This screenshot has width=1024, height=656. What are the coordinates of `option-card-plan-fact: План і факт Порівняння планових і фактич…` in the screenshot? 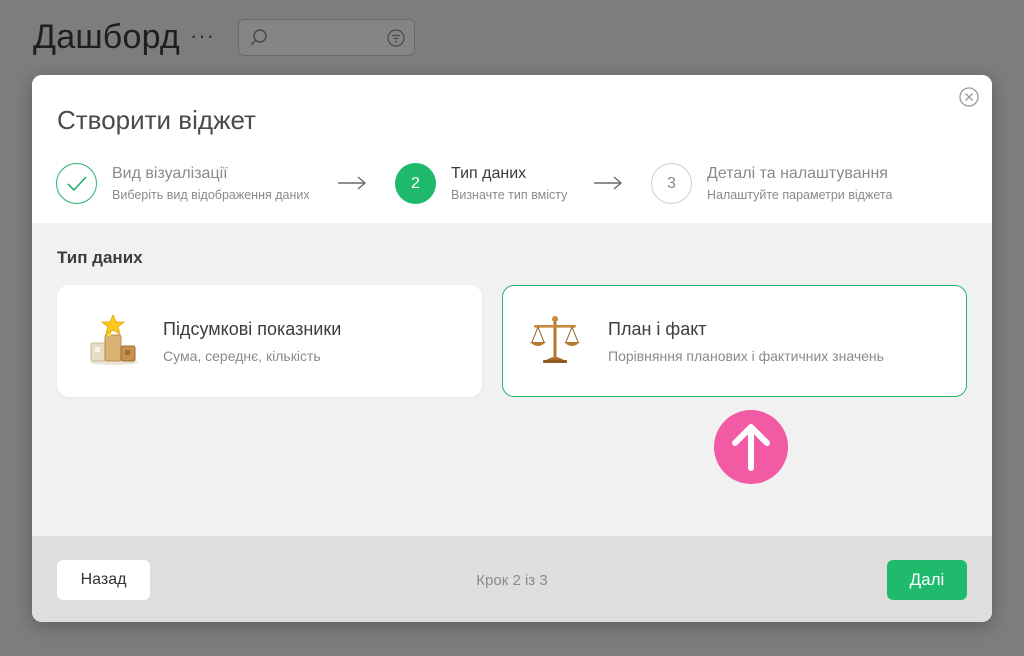 It's located at (734, 341).